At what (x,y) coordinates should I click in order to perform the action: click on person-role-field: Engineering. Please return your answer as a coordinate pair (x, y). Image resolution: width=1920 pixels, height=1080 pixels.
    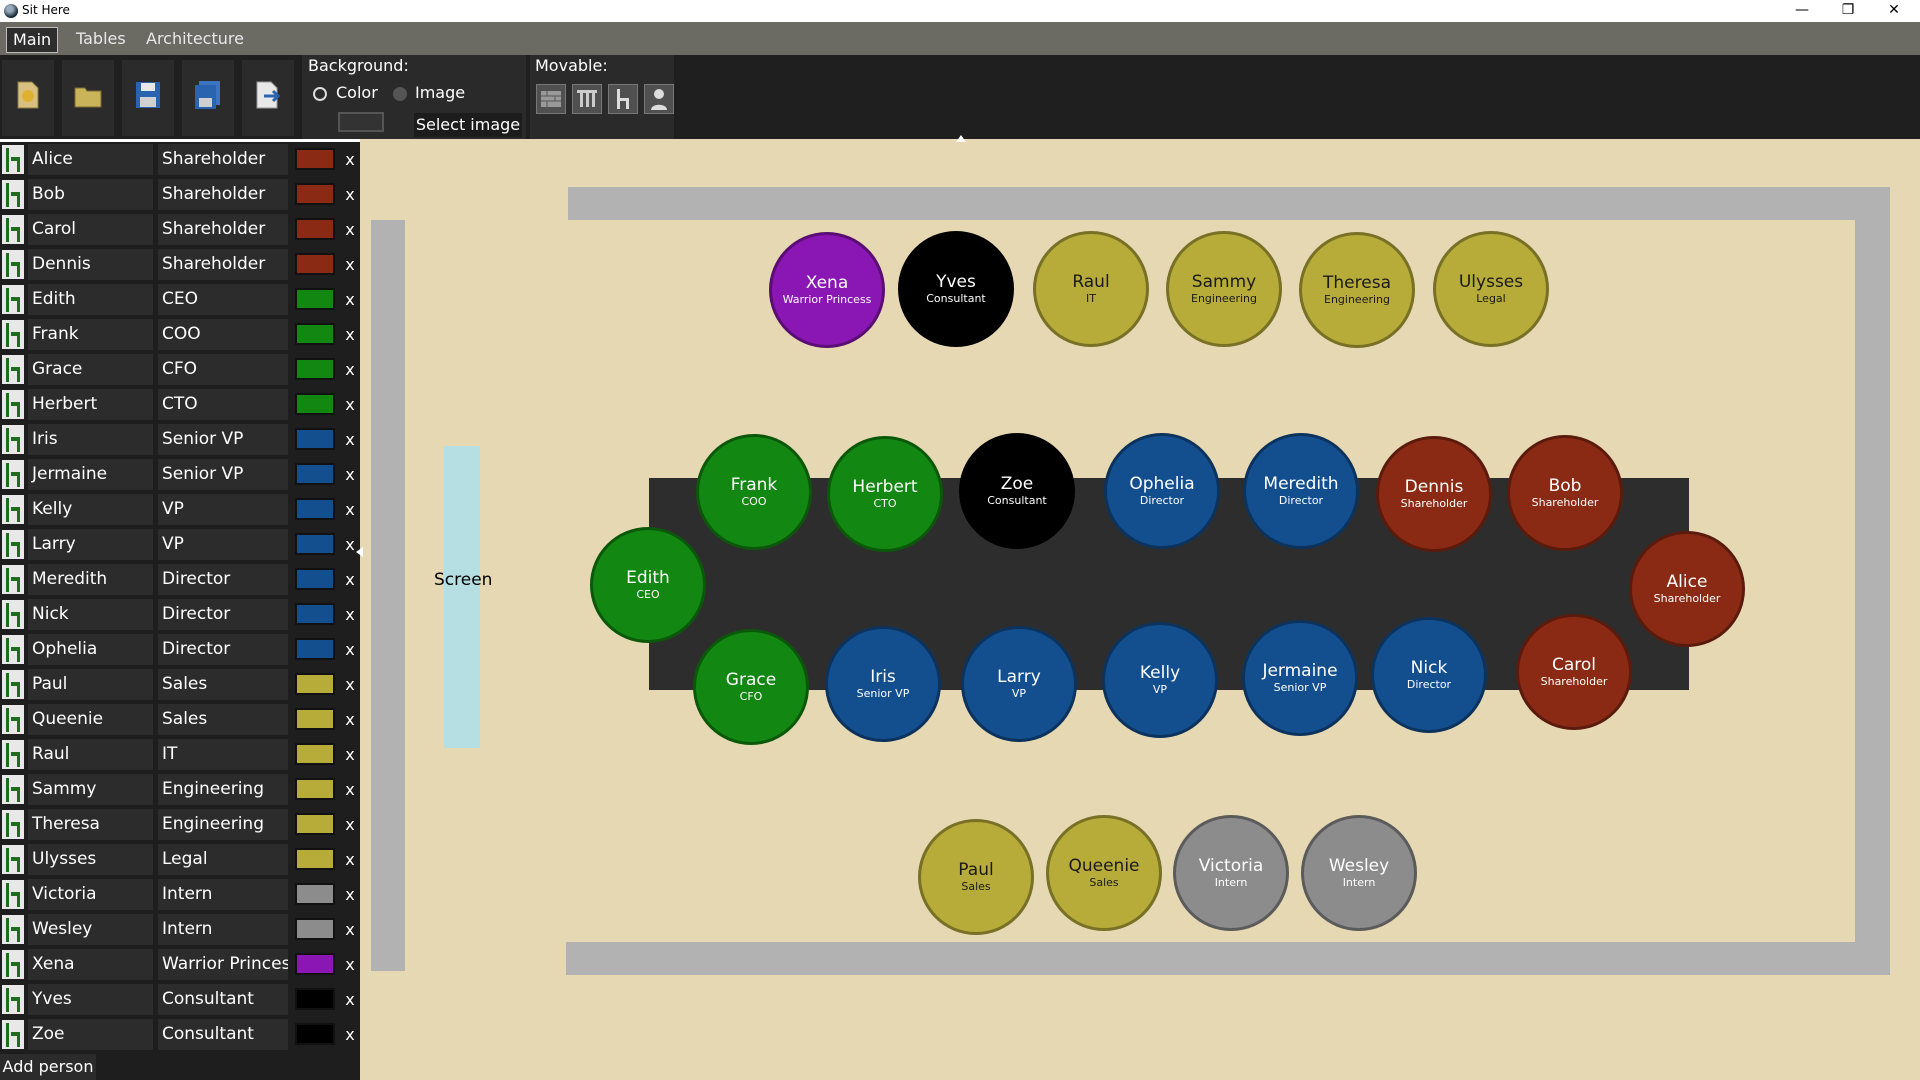
    Looking at the image, I should click on (223, 789).